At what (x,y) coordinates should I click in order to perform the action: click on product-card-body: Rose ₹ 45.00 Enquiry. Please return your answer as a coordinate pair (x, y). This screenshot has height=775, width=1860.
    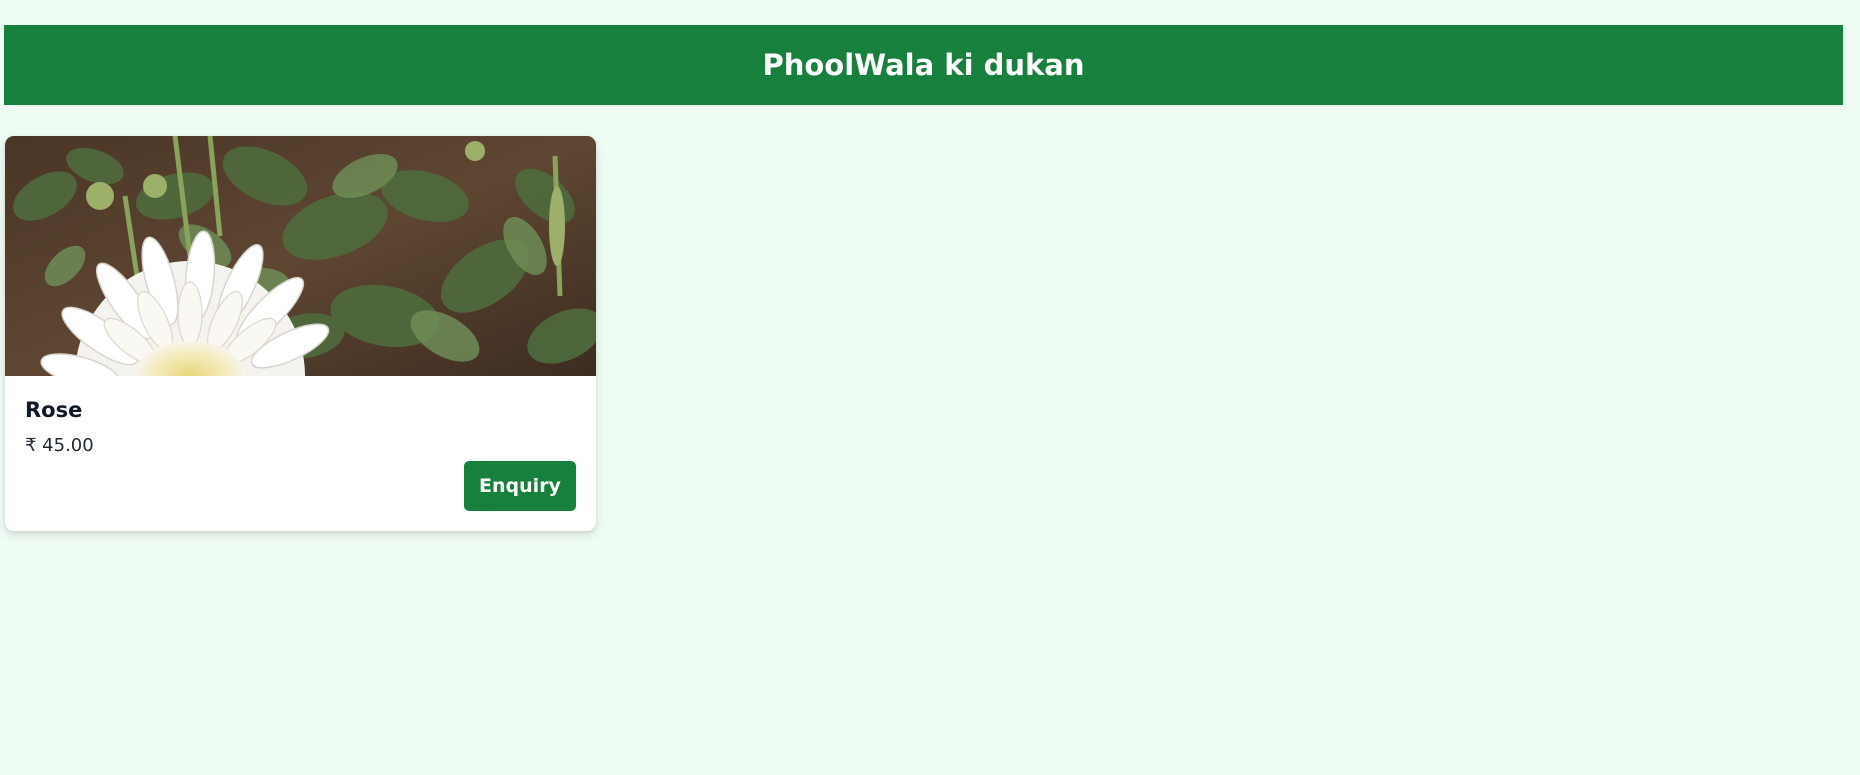
    Looking at the image, I should click on (300, 453).